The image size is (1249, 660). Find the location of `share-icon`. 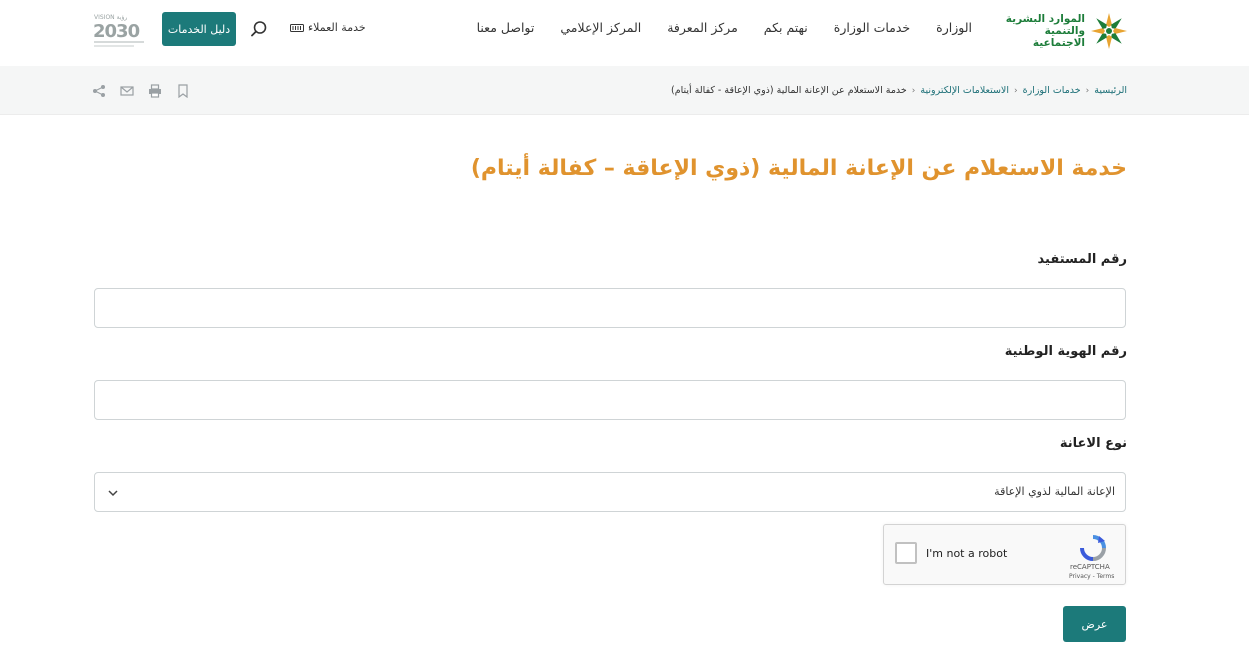

share-icon is located at coordinates (99, 91).